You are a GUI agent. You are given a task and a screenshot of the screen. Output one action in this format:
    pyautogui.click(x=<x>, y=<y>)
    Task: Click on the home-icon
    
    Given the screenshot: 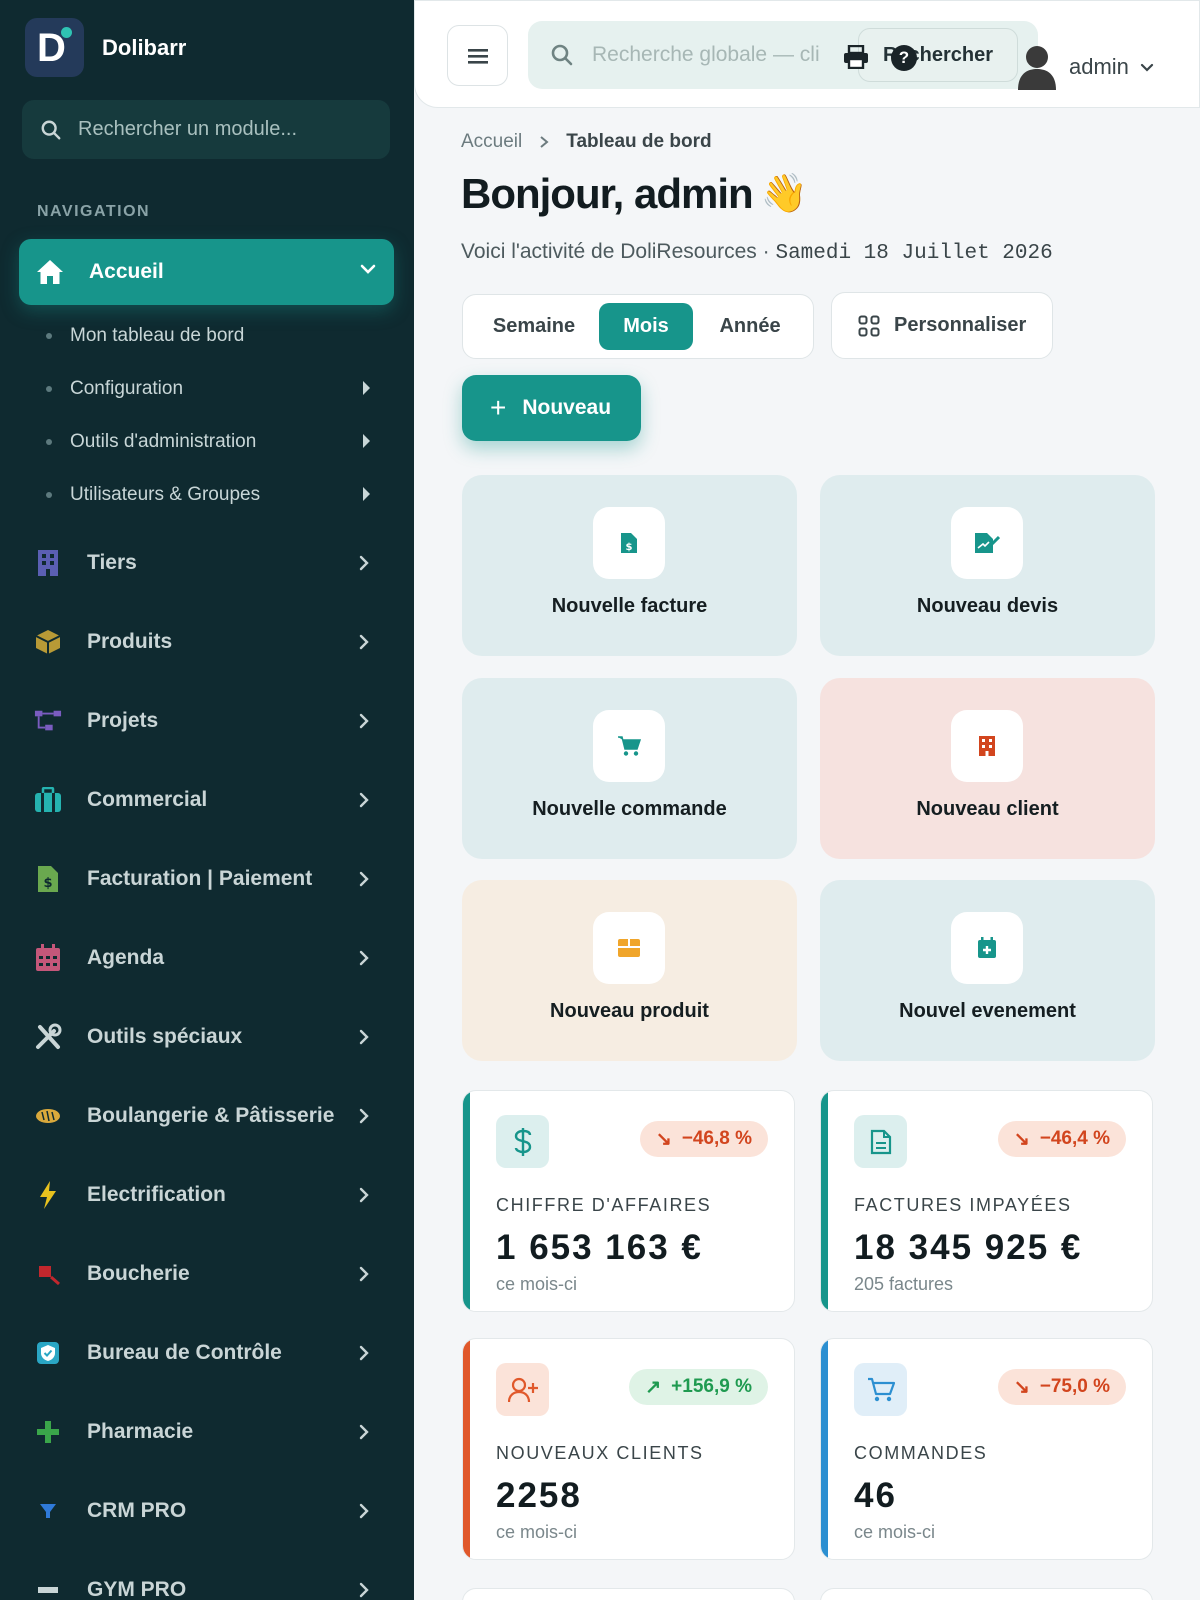 What is the action you would take?
    pyautogui.click(x=50, y=272)
    